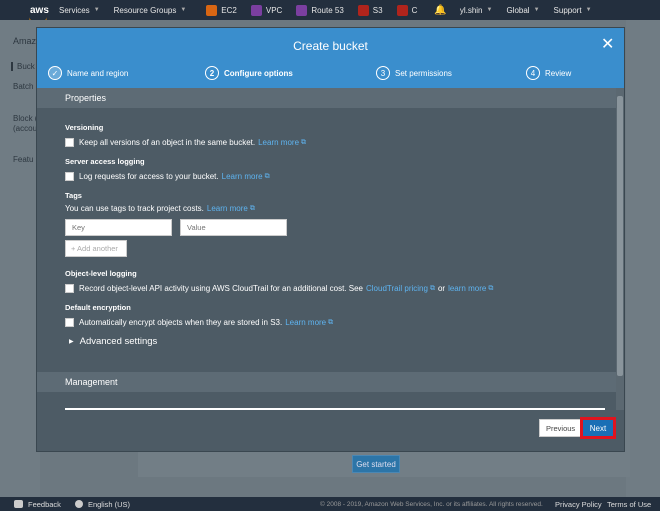  Describe the element at coordinates (578, 504) in the screenshot. I see `privacy-policy-link: Privacy Policy` at that location.